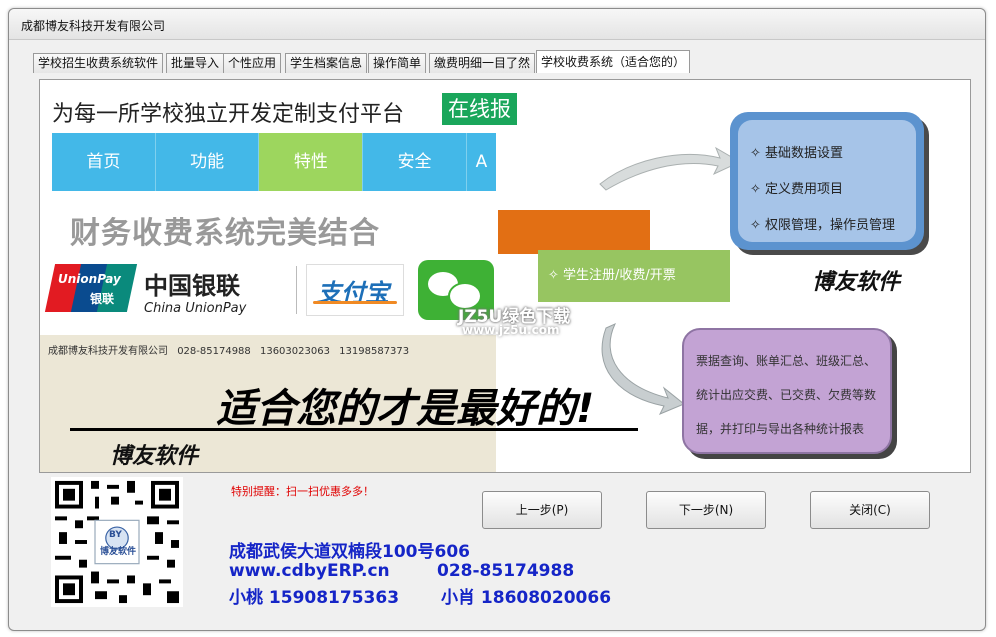  Describe the element at coordinates (670, 168) in the screenshot. I see `arrow-top` at that location.